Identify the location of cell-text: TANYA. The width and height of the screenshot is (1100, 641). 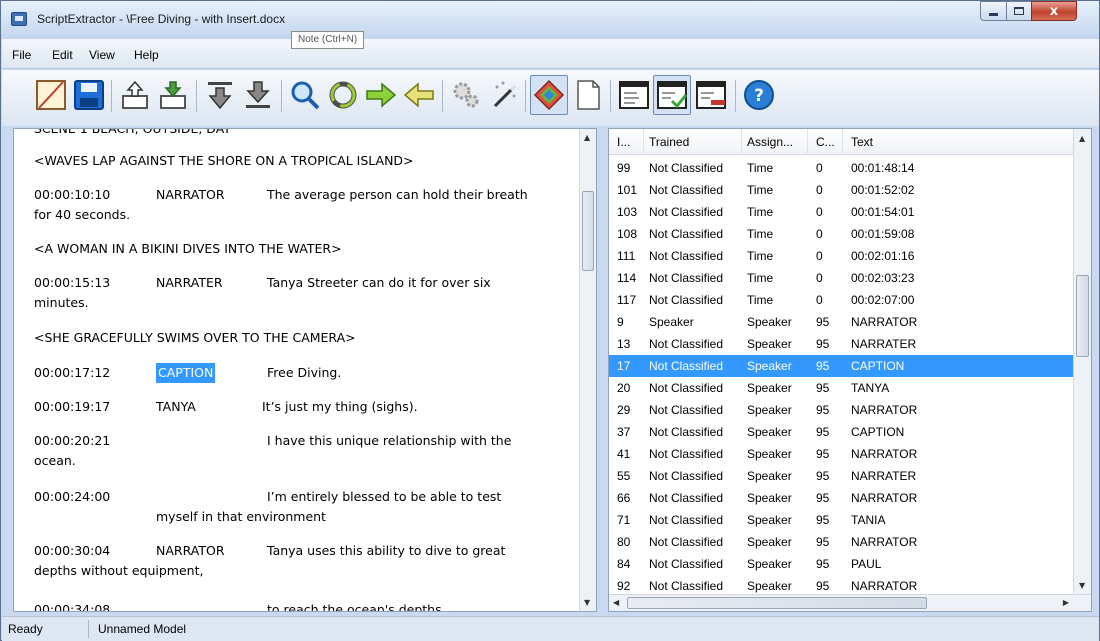
(870, 388).